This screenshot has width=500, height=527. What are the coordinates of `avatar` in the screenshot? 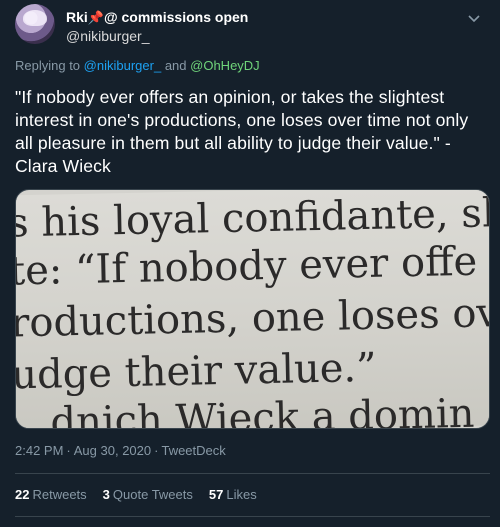 It's located at (35, 24).